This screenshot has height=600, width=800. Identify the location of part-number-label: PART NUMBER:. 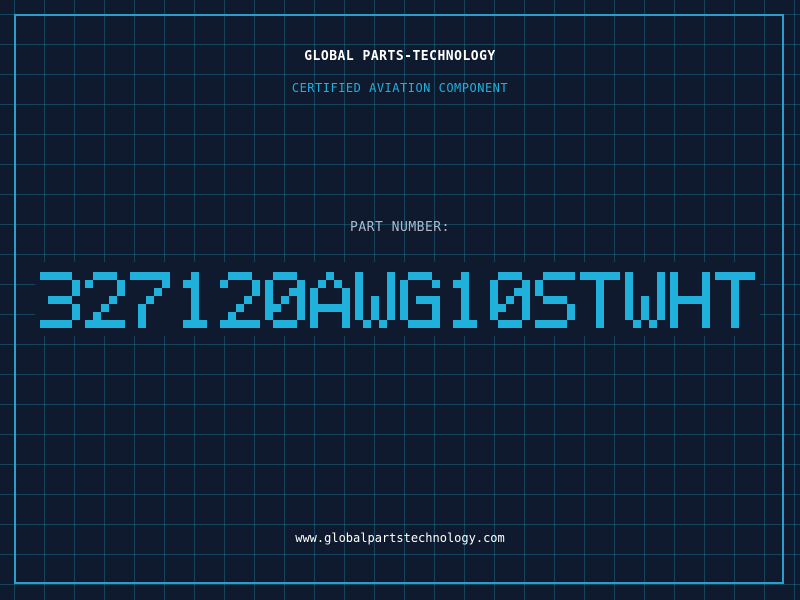
(400, 227).